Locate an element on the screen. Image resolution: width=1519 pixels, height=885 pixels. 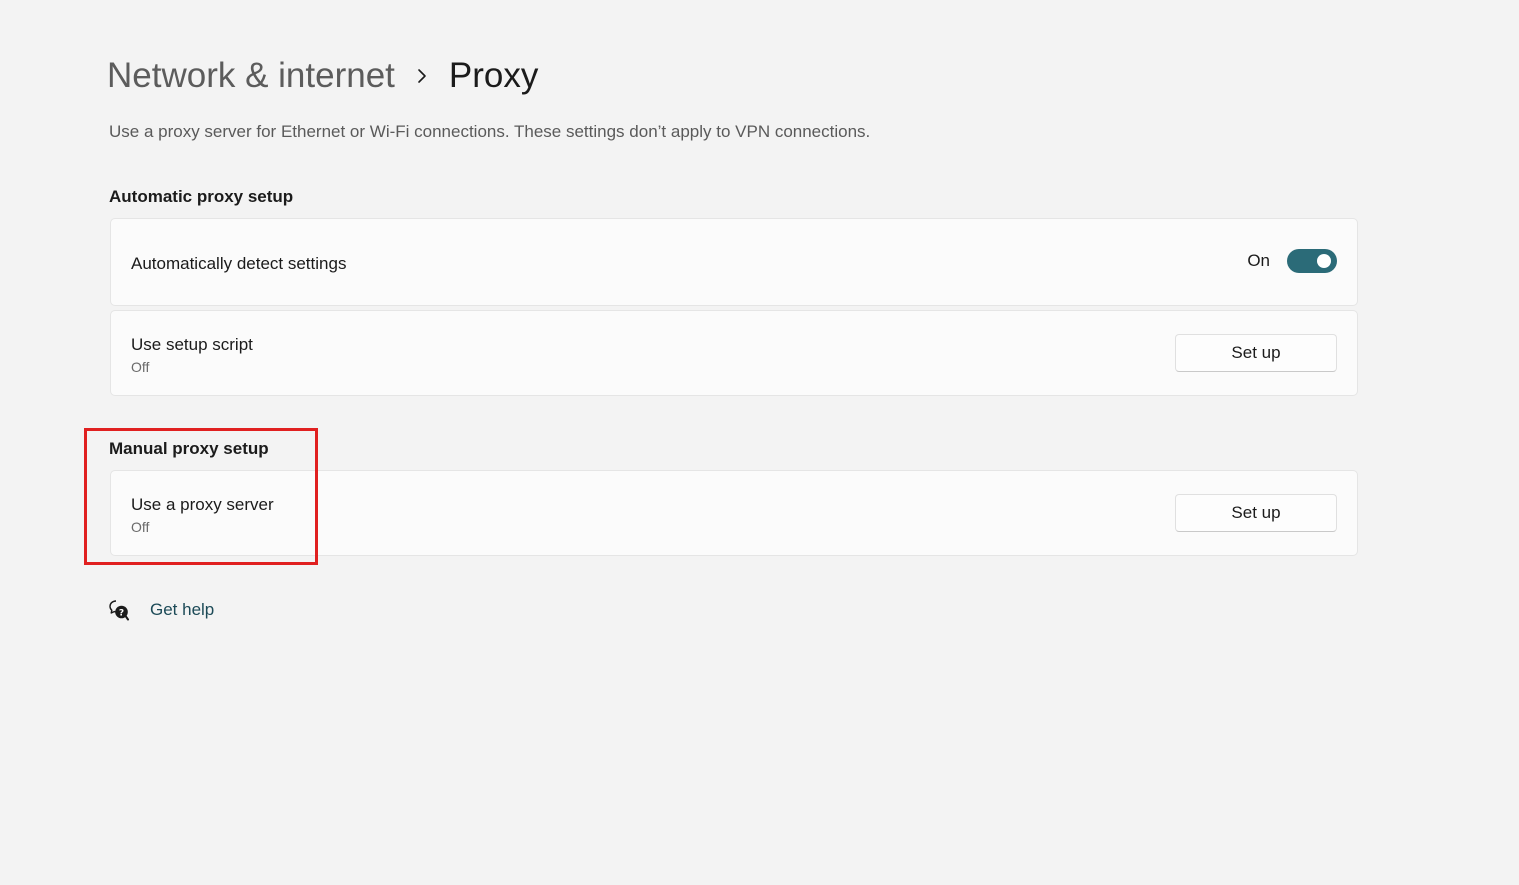
page-title: Proxy is located at coordinates (493, 75).